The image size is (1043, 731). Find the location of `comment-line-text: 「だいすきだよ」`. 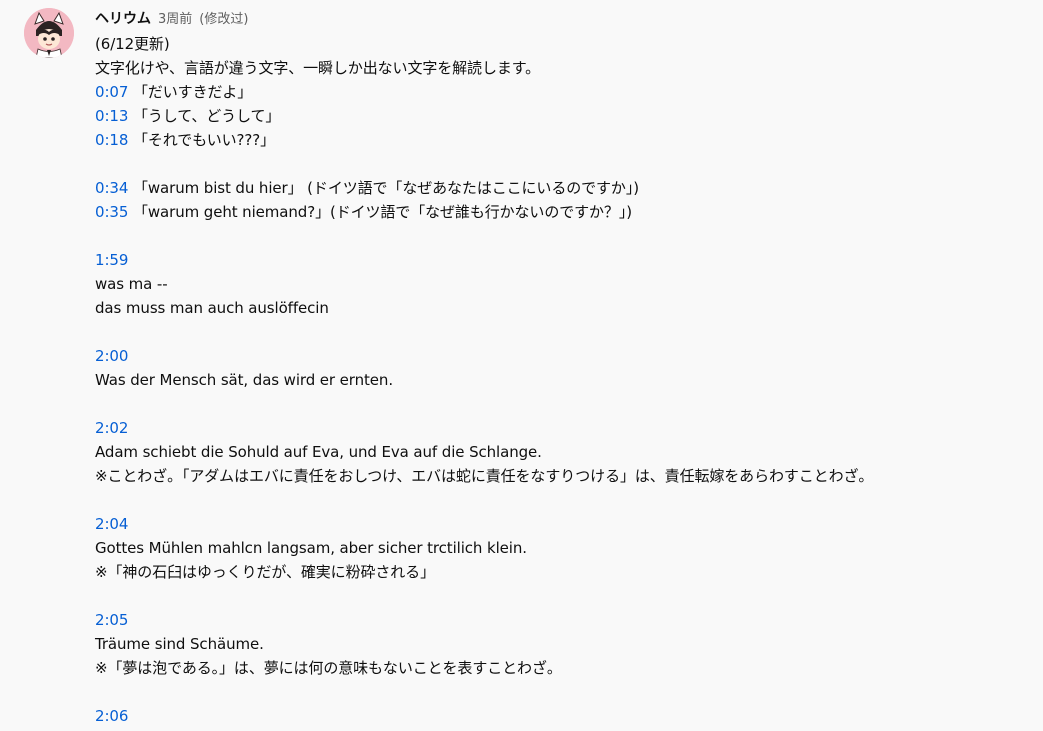

comment-line-text: 「だいすきだよ」 is located at coordinates (190, 92).